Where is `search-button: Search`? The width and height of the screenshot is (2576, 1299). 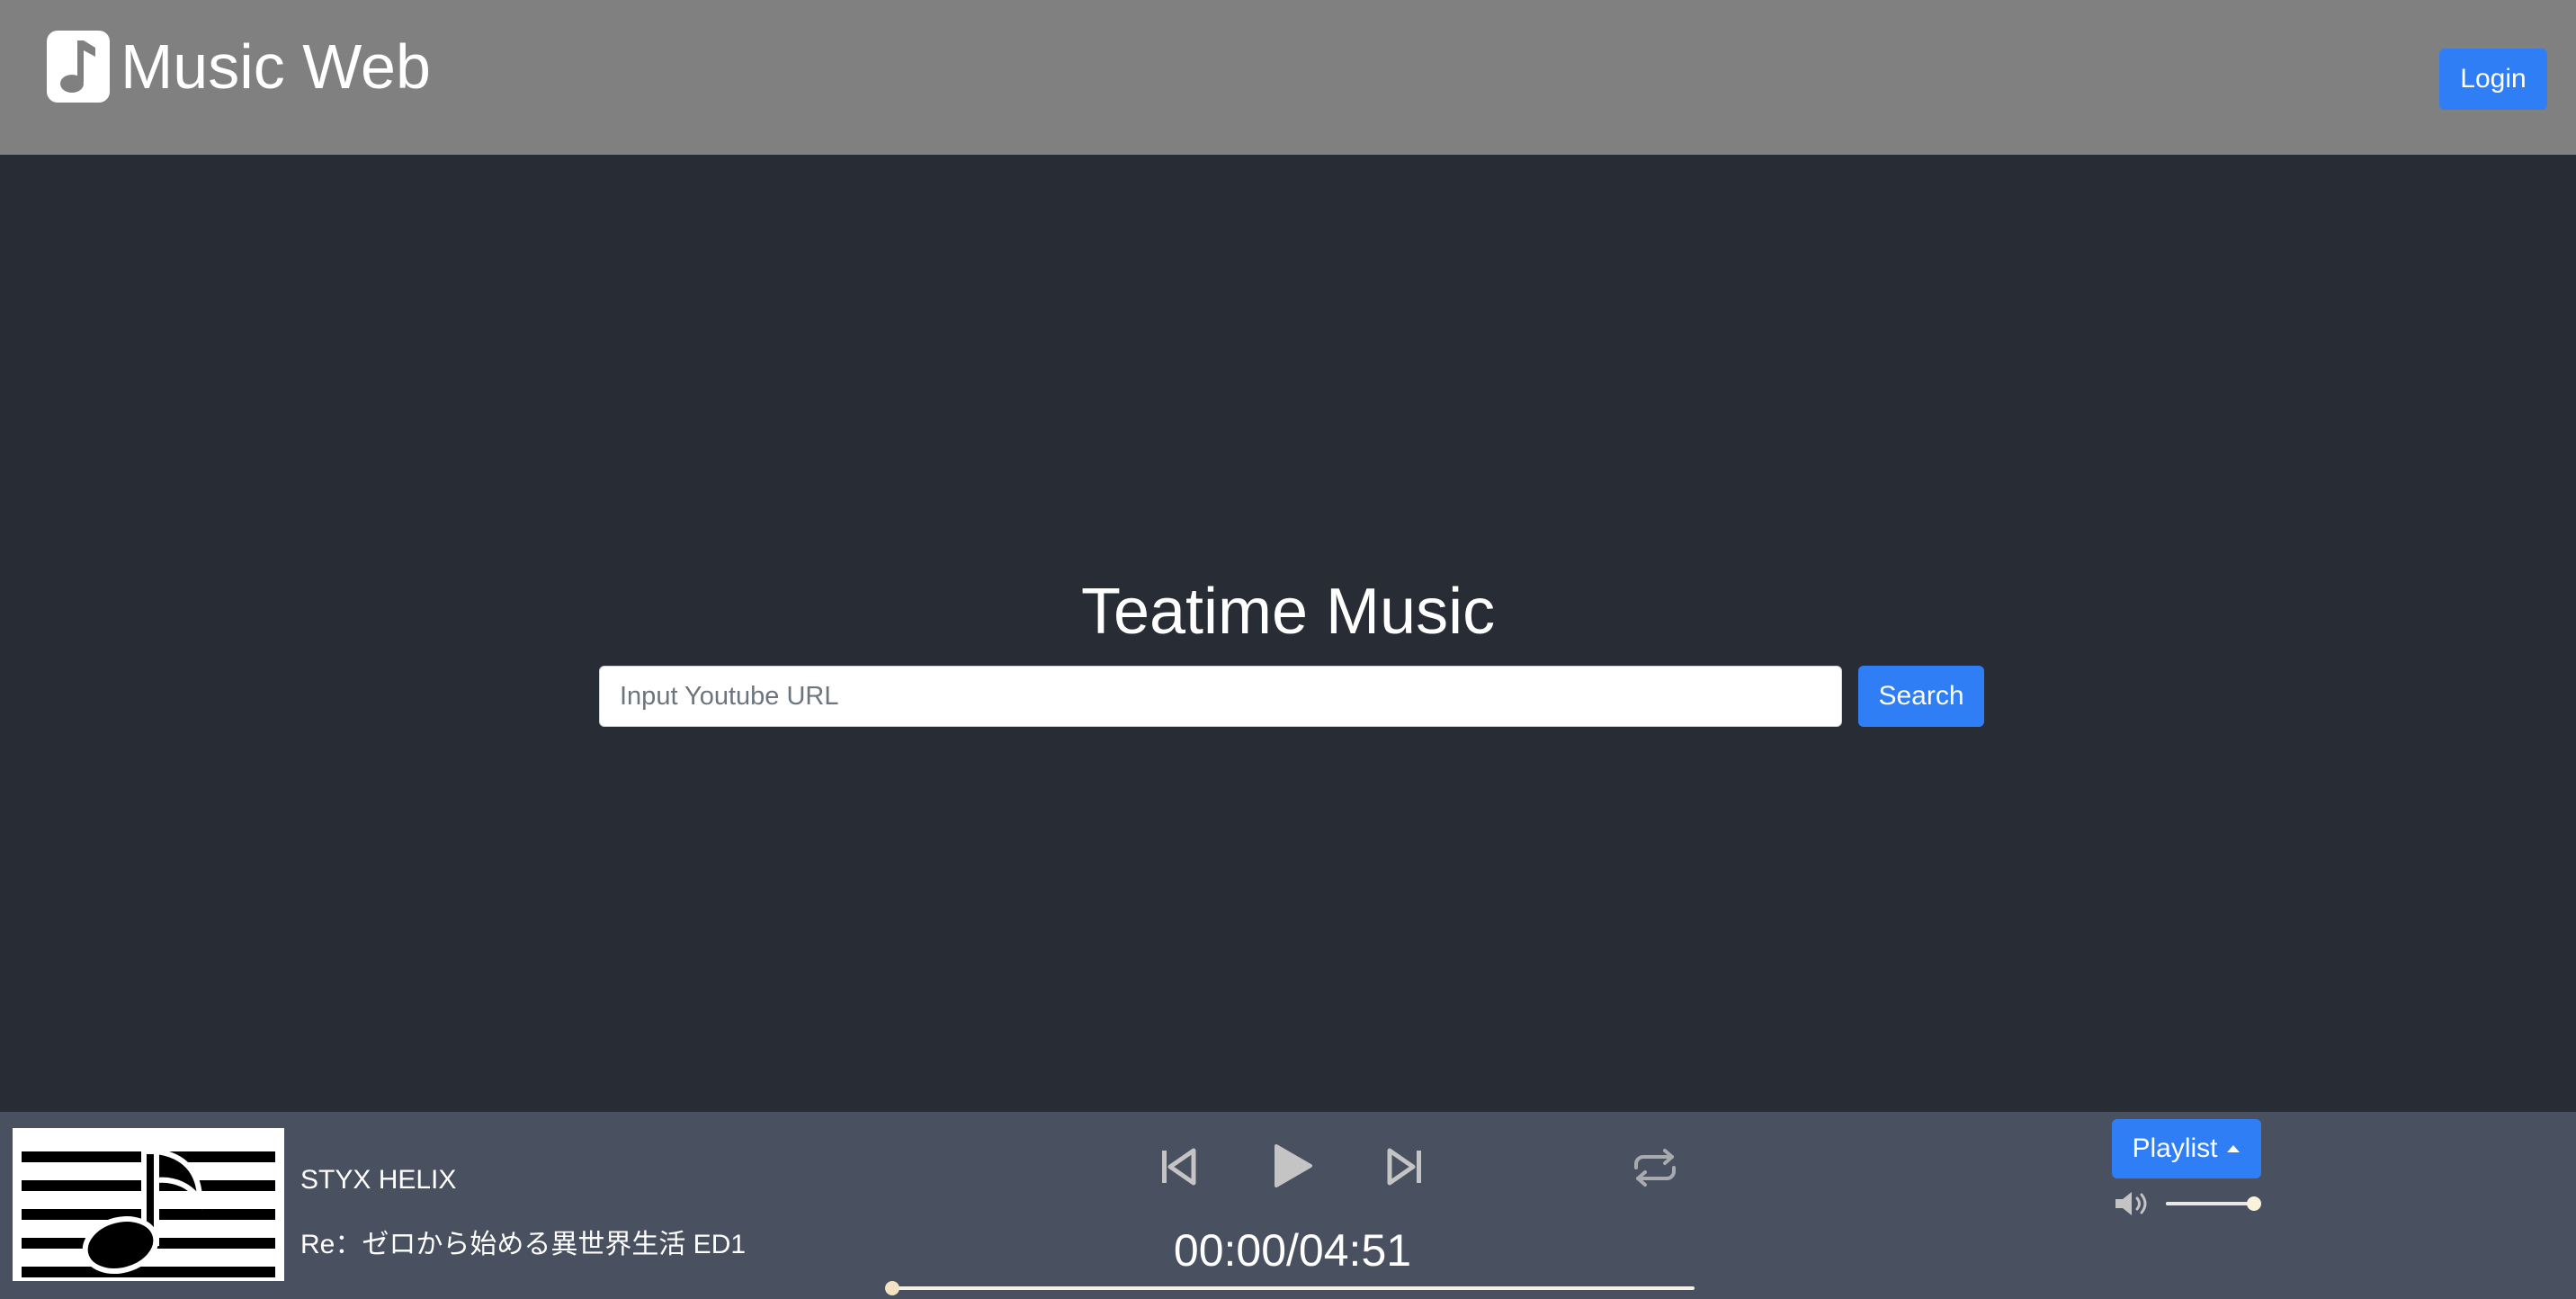 search-button: Search is located at coordinates (1921, 696).